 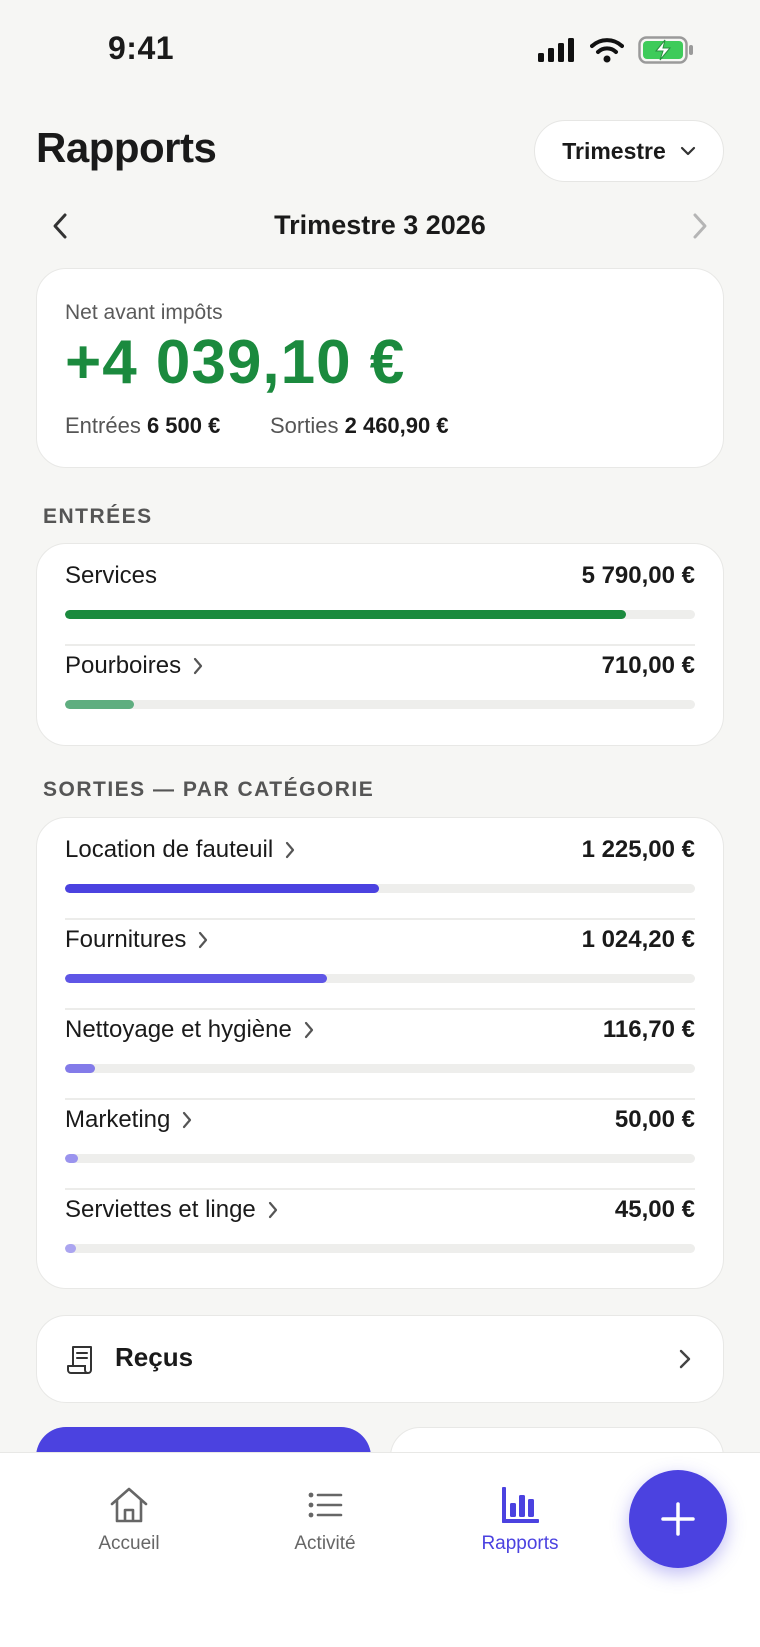 What do you see at coordinates (648, 665) in the screenshot?
I see `income-value: 710,00 €` at bounding box center [648, 665].